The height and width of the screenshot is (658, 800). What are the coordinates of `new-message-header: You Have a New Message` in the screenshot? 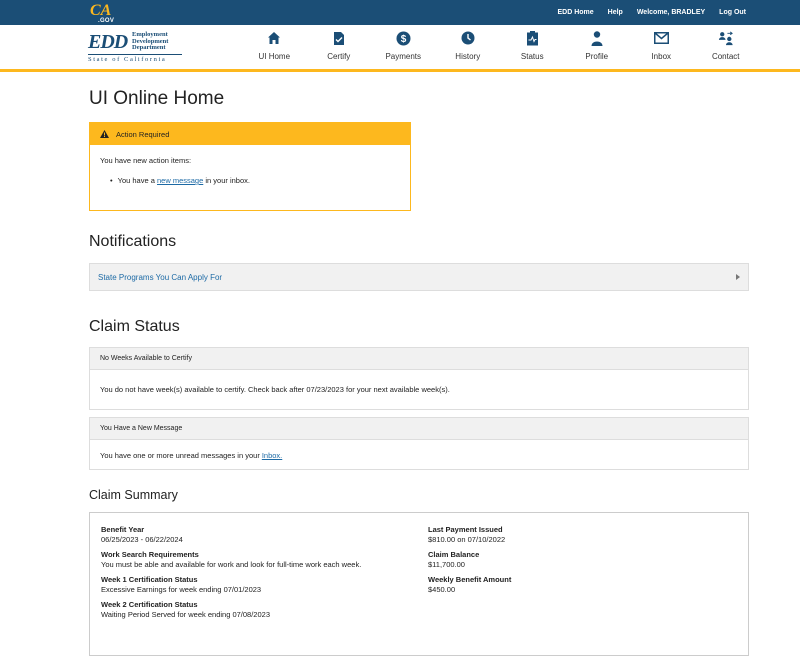 It's located at (419, 429).